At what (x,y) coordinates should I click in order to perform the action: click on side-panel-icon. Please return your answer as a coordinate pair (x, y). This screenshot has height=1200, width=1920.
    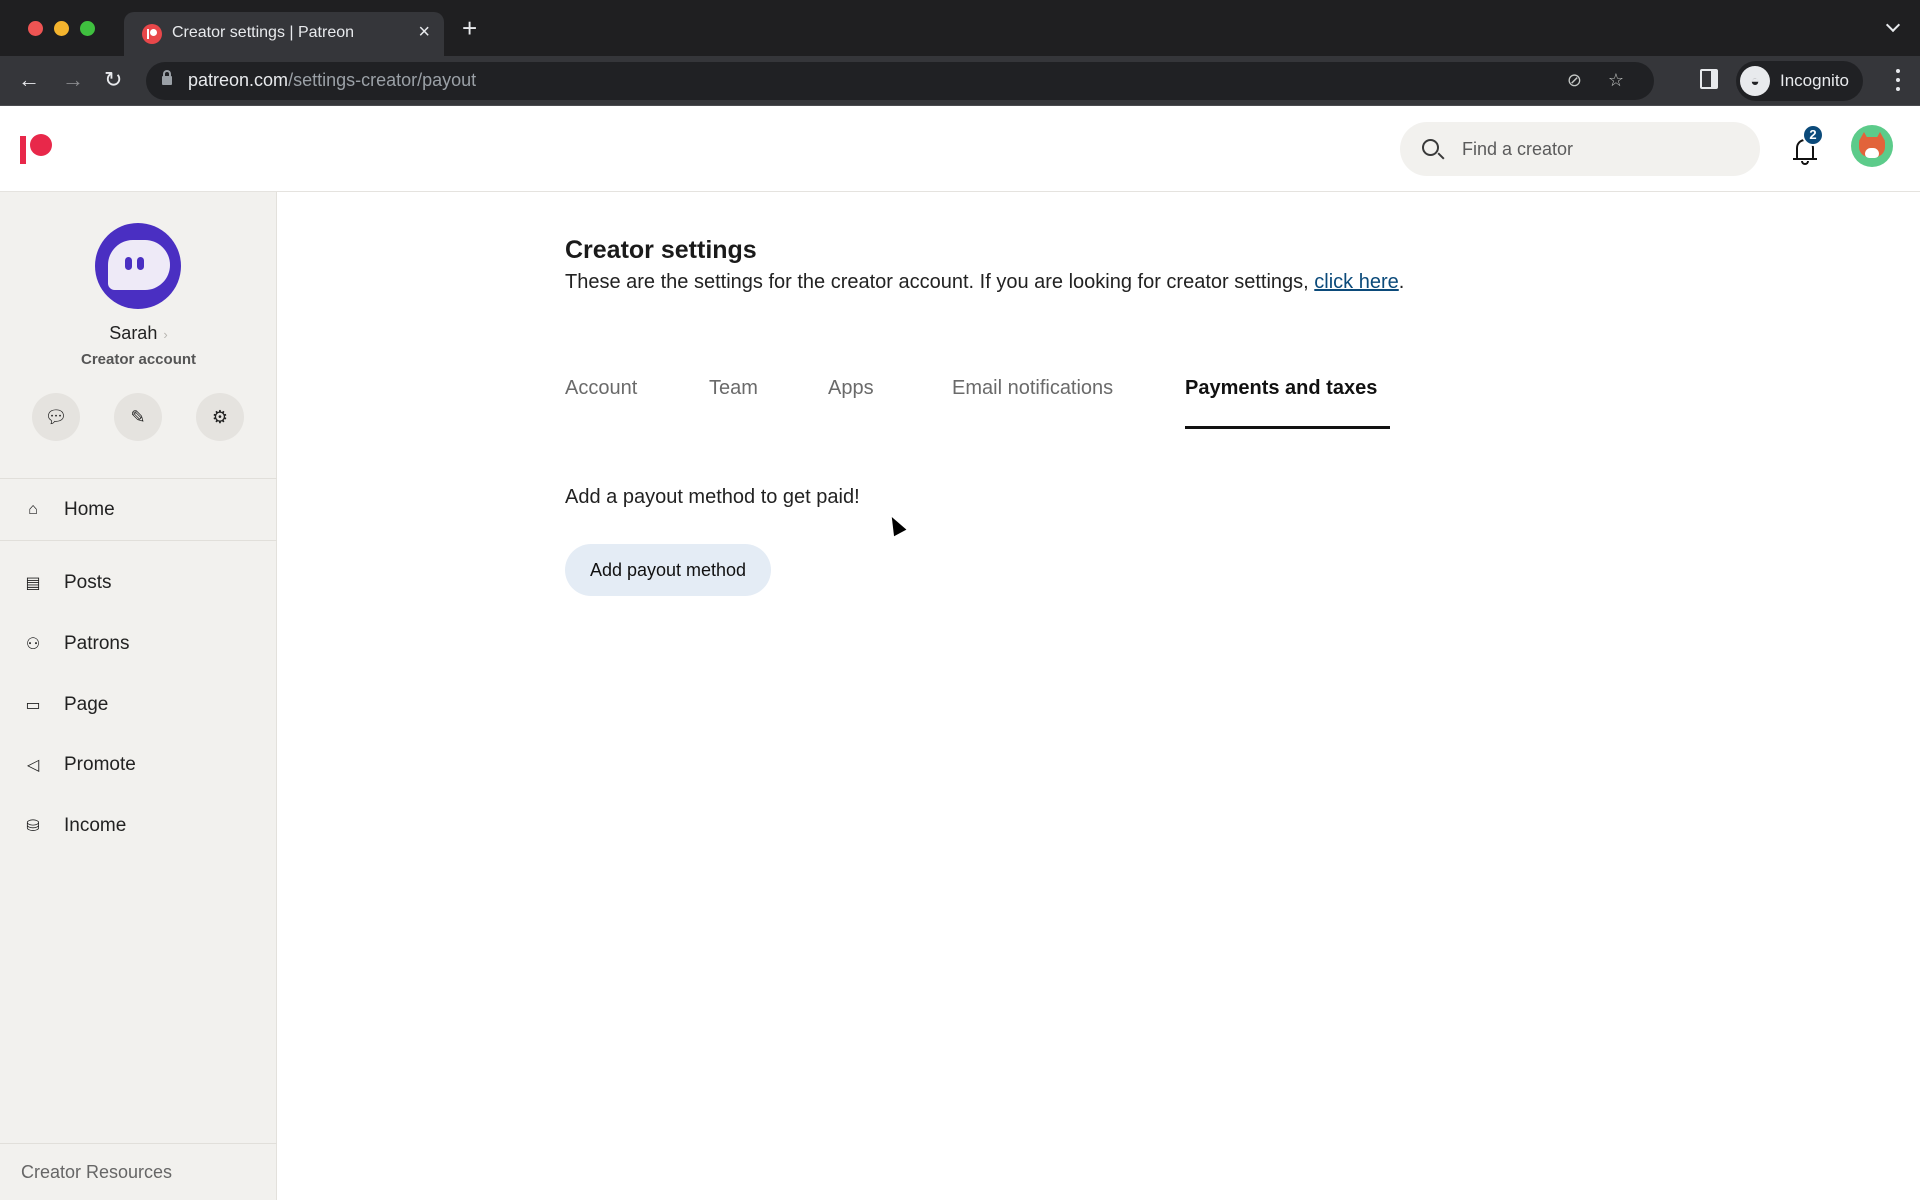
    Looking at the image, I should click on (1709, 79).